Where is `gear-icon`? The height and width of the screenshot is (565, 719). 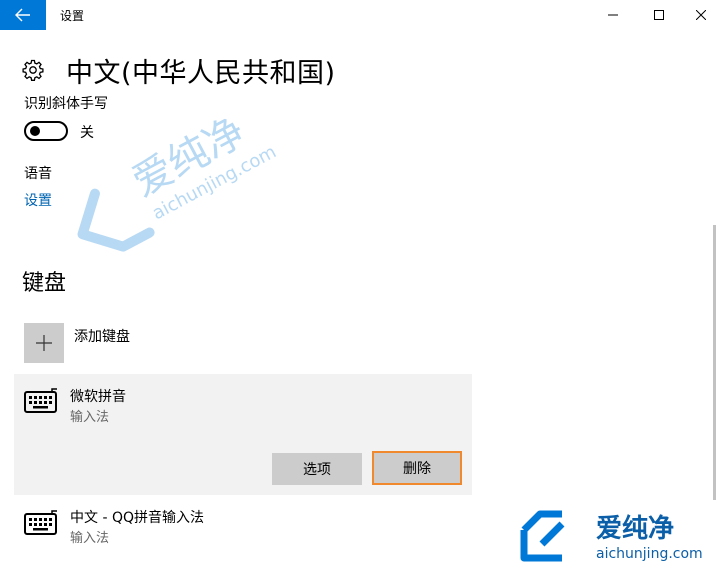
gear-icon is located at coordinates (33, 70).